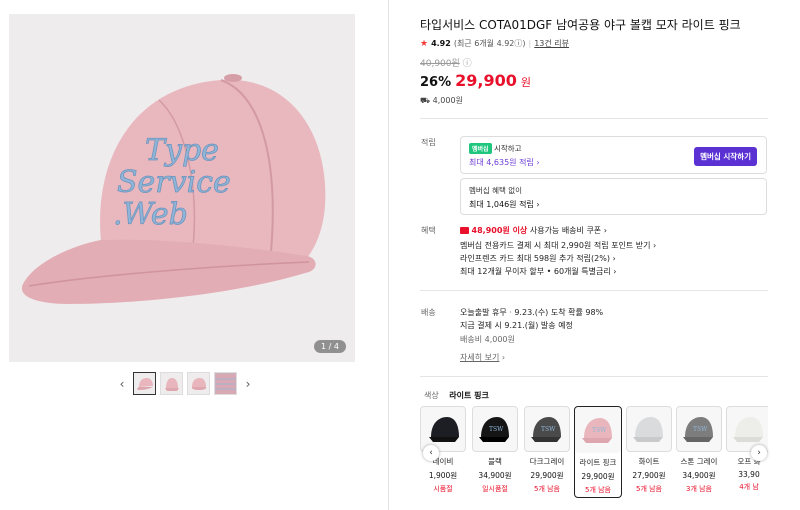  I want to click on membership-badge: 멤버십, so click(480, 148).